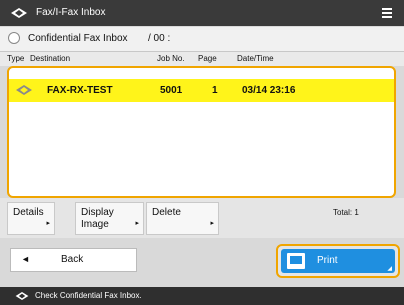  I want to click on total-count: Total: 1, so click(346, 212).